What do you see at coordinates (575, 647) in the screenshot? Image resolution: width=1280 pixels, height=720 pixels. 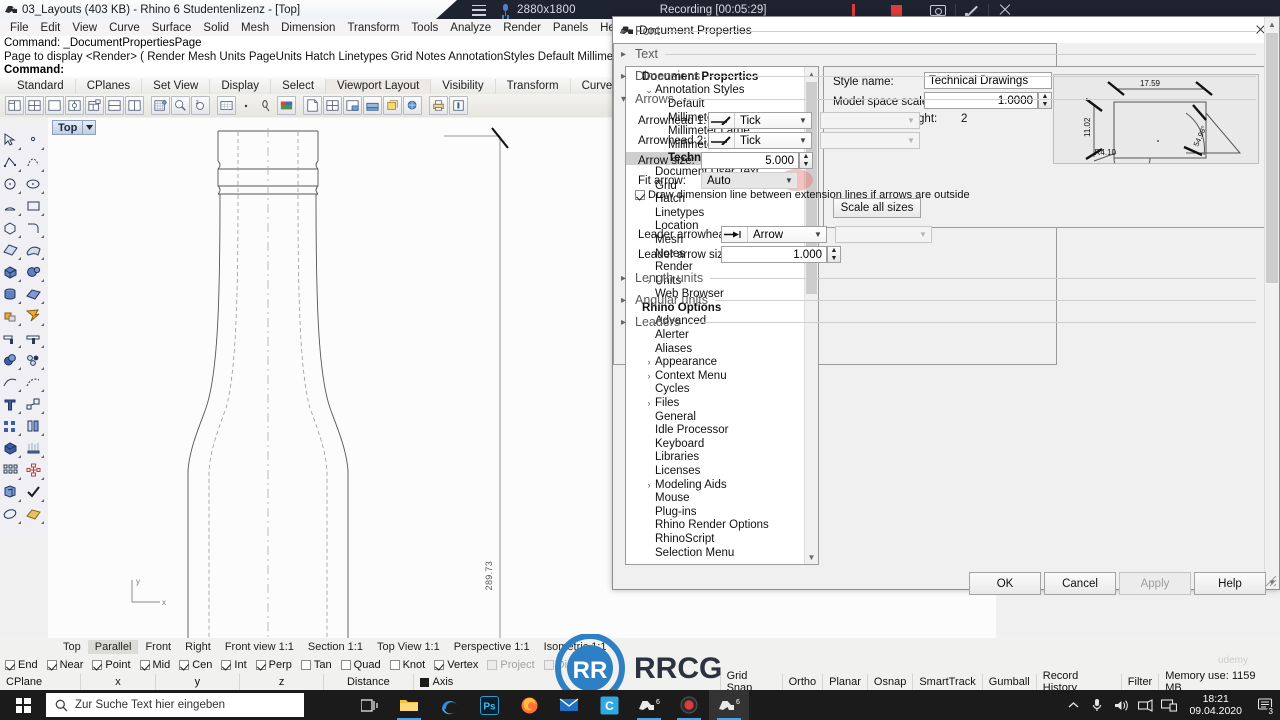 I see `view-tab-isometric: Isometric 1:1` at bounding box center [575, 647].